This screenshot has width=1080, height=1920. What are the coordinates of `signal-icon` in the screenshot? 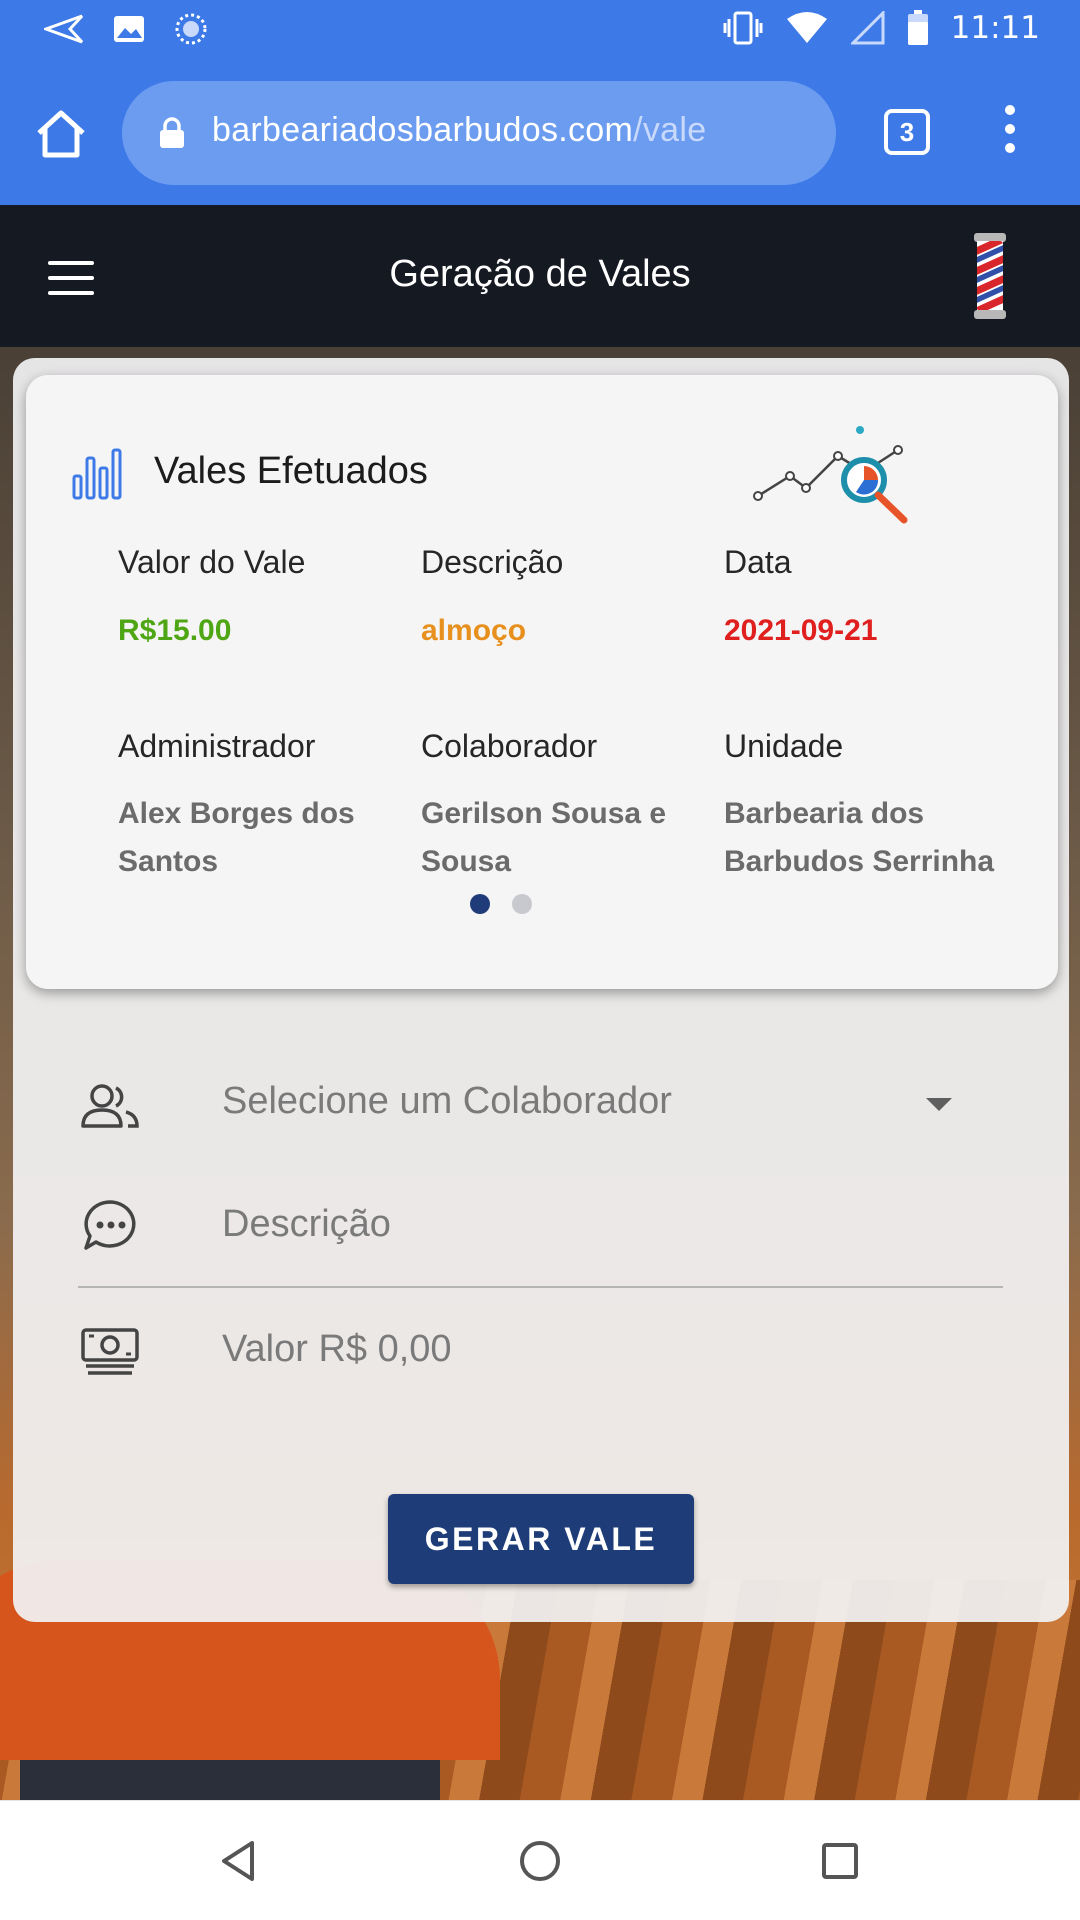 It's located at (867, 28).